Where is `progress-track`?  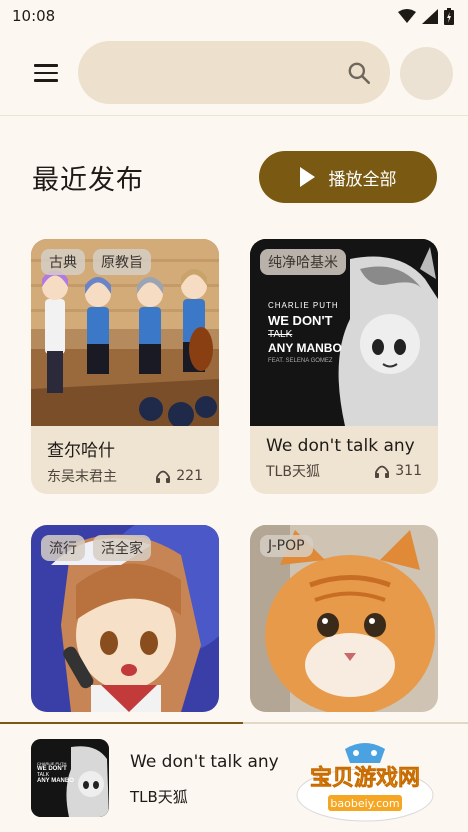 progress-track is located at coordinates (234, 723).